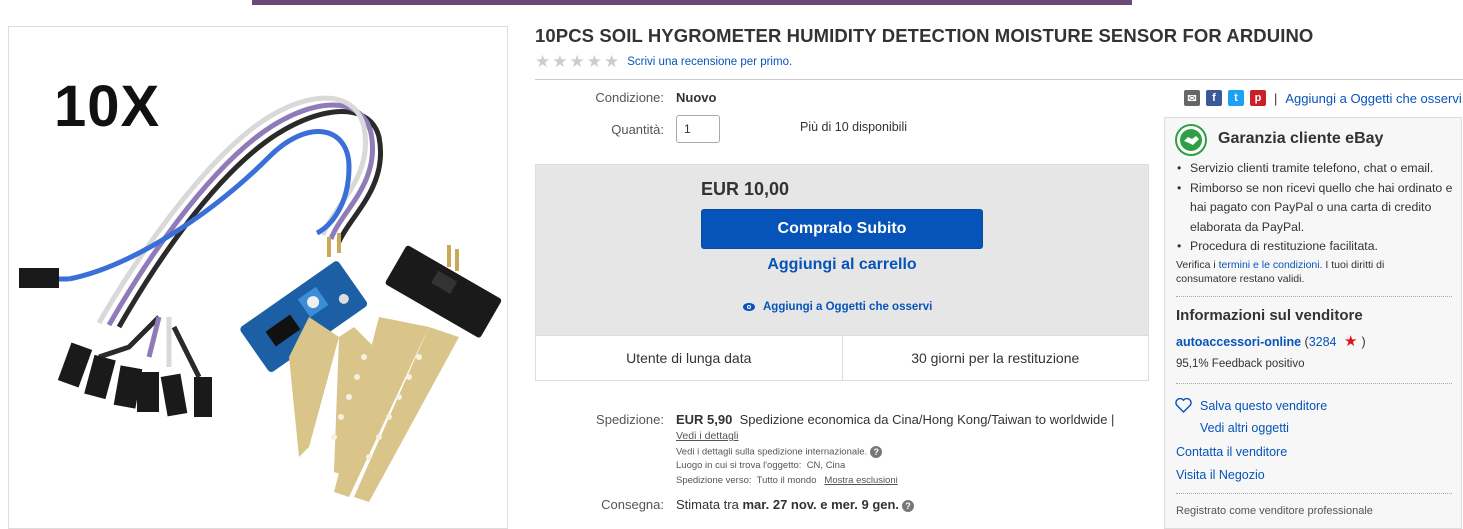 Image resolution: width=1463 pixels, height=529 pixels. Describe the element at coordinates (637, 129) in the screenshot. I see `quantity-label: Quantità:` at that location.